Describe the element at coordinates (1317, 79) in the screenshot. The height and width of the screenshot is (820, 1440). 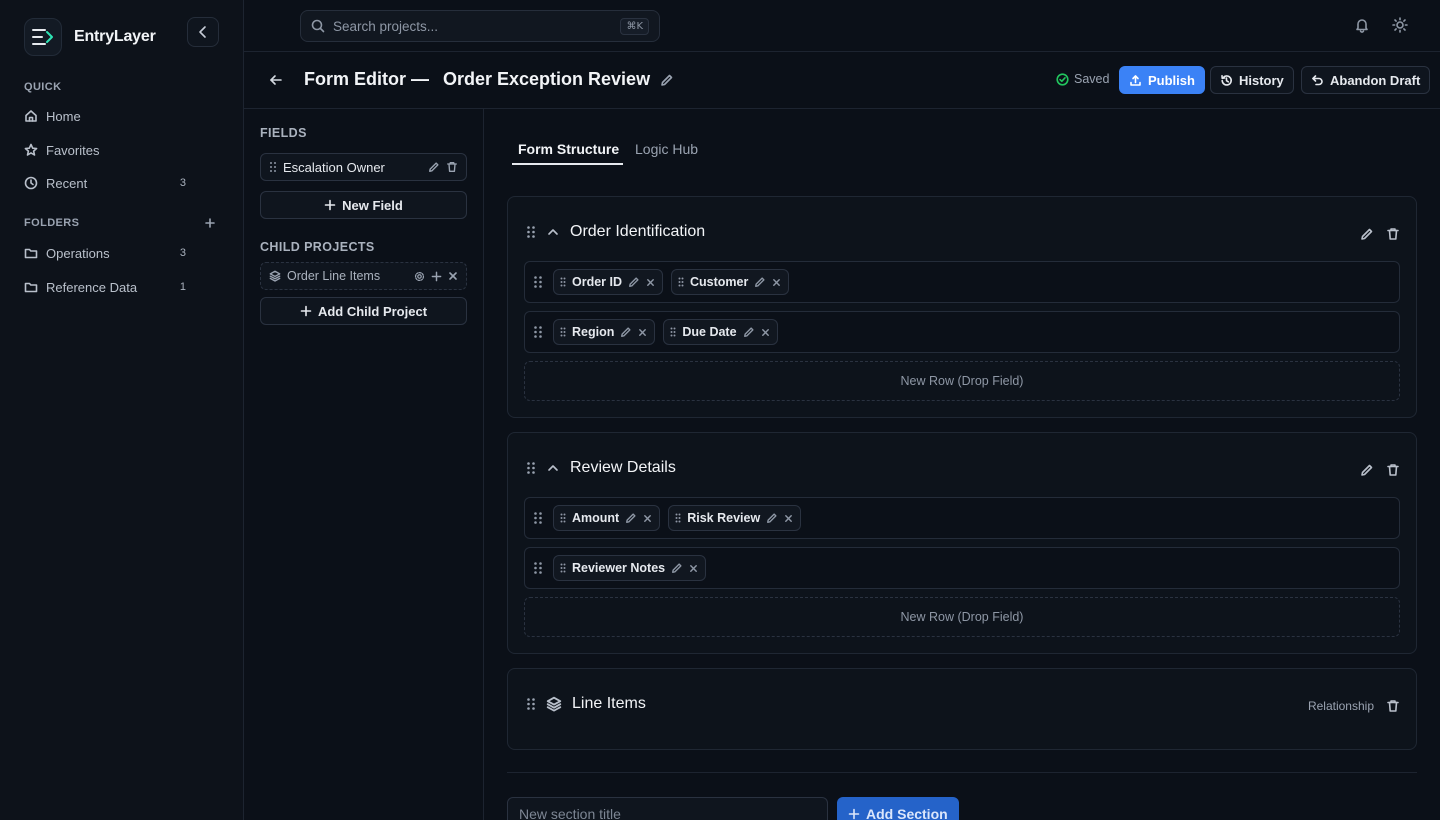
I see `undo-icon` at that location.